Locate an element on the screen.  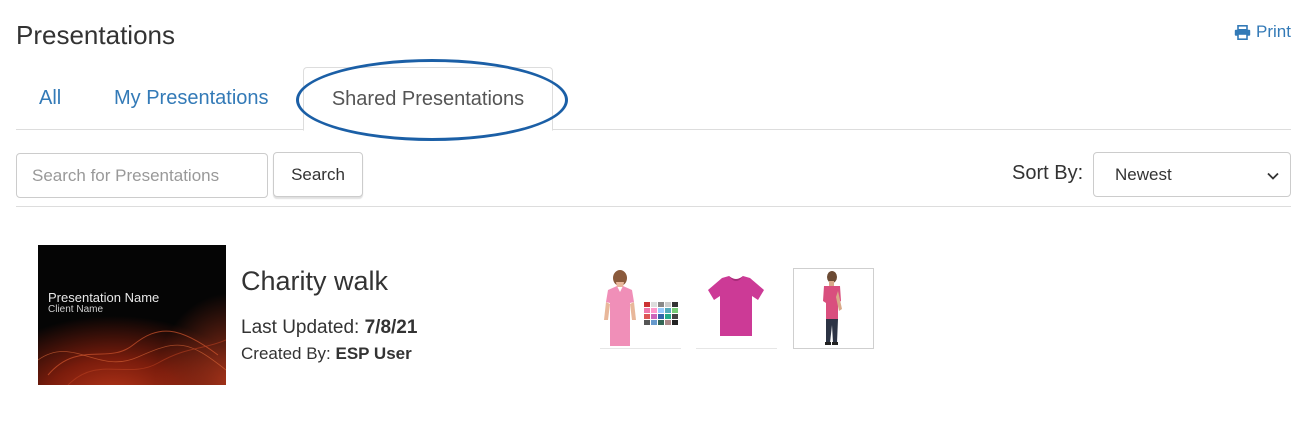
last-updated: Last Updated: 7/8/21 is located at coordinates (329, 328).